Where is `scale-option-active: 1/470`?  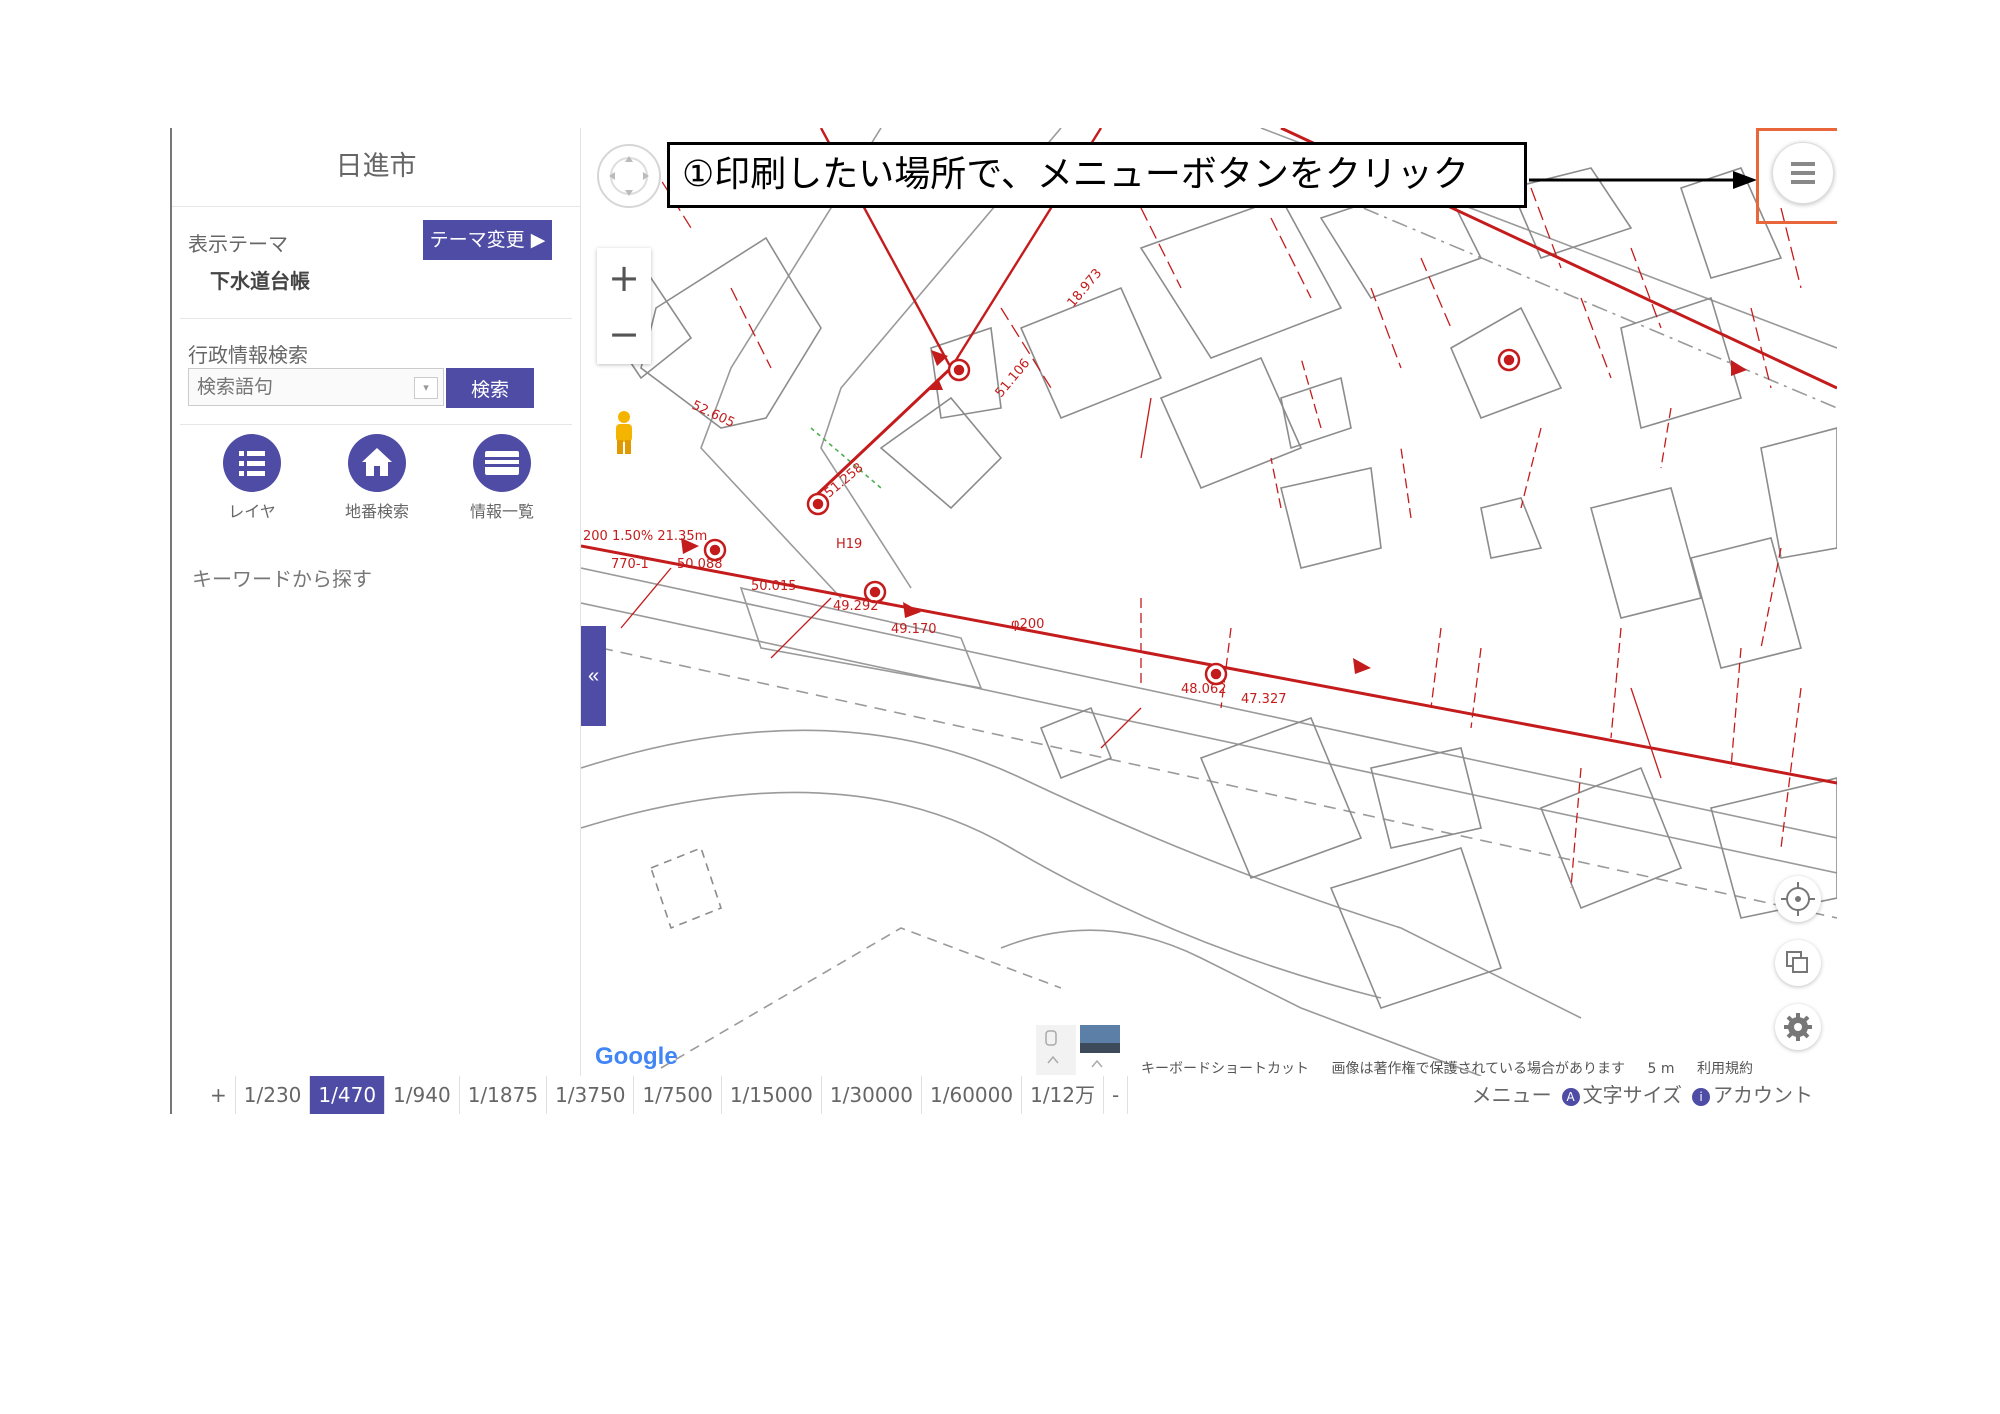 scale-option-active: 1/470 is located at coordinates (348, 1095).